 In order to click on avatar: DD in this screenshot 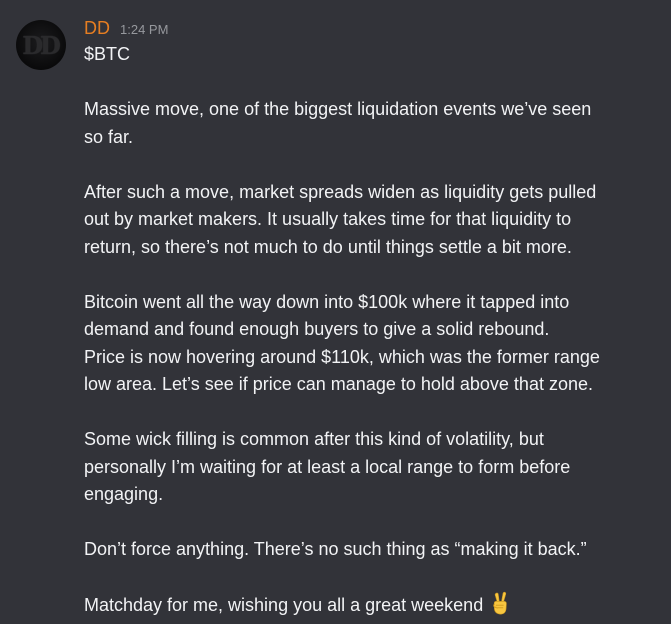, I will do `click(41, 45)`.